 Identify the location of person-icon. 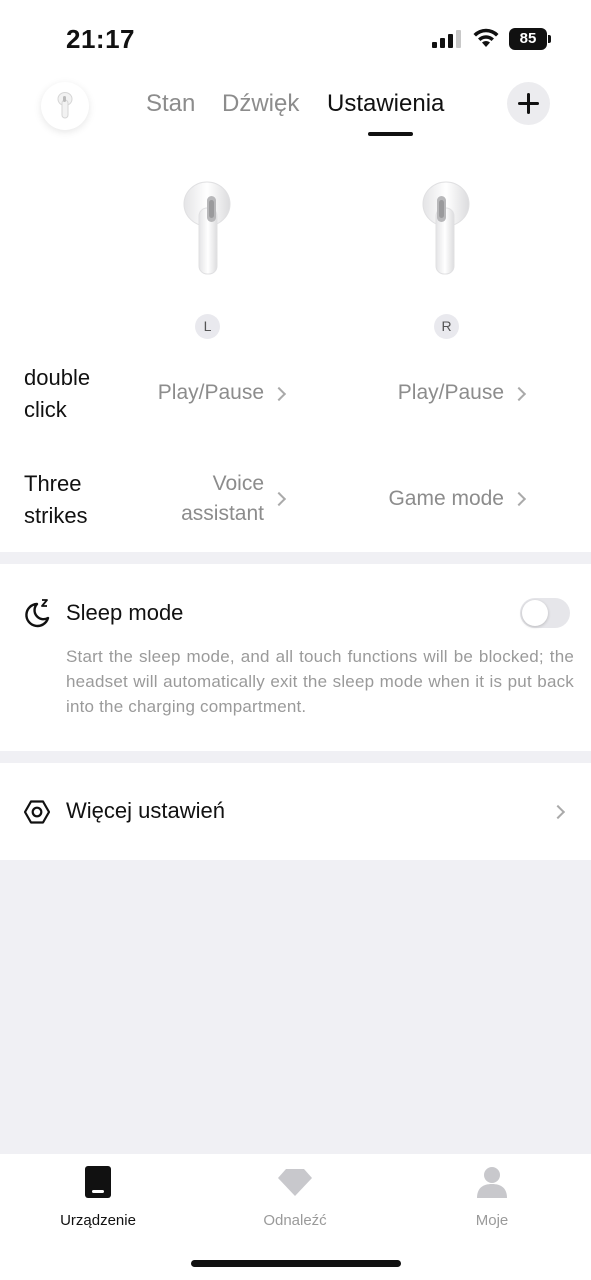
(492, 1182).